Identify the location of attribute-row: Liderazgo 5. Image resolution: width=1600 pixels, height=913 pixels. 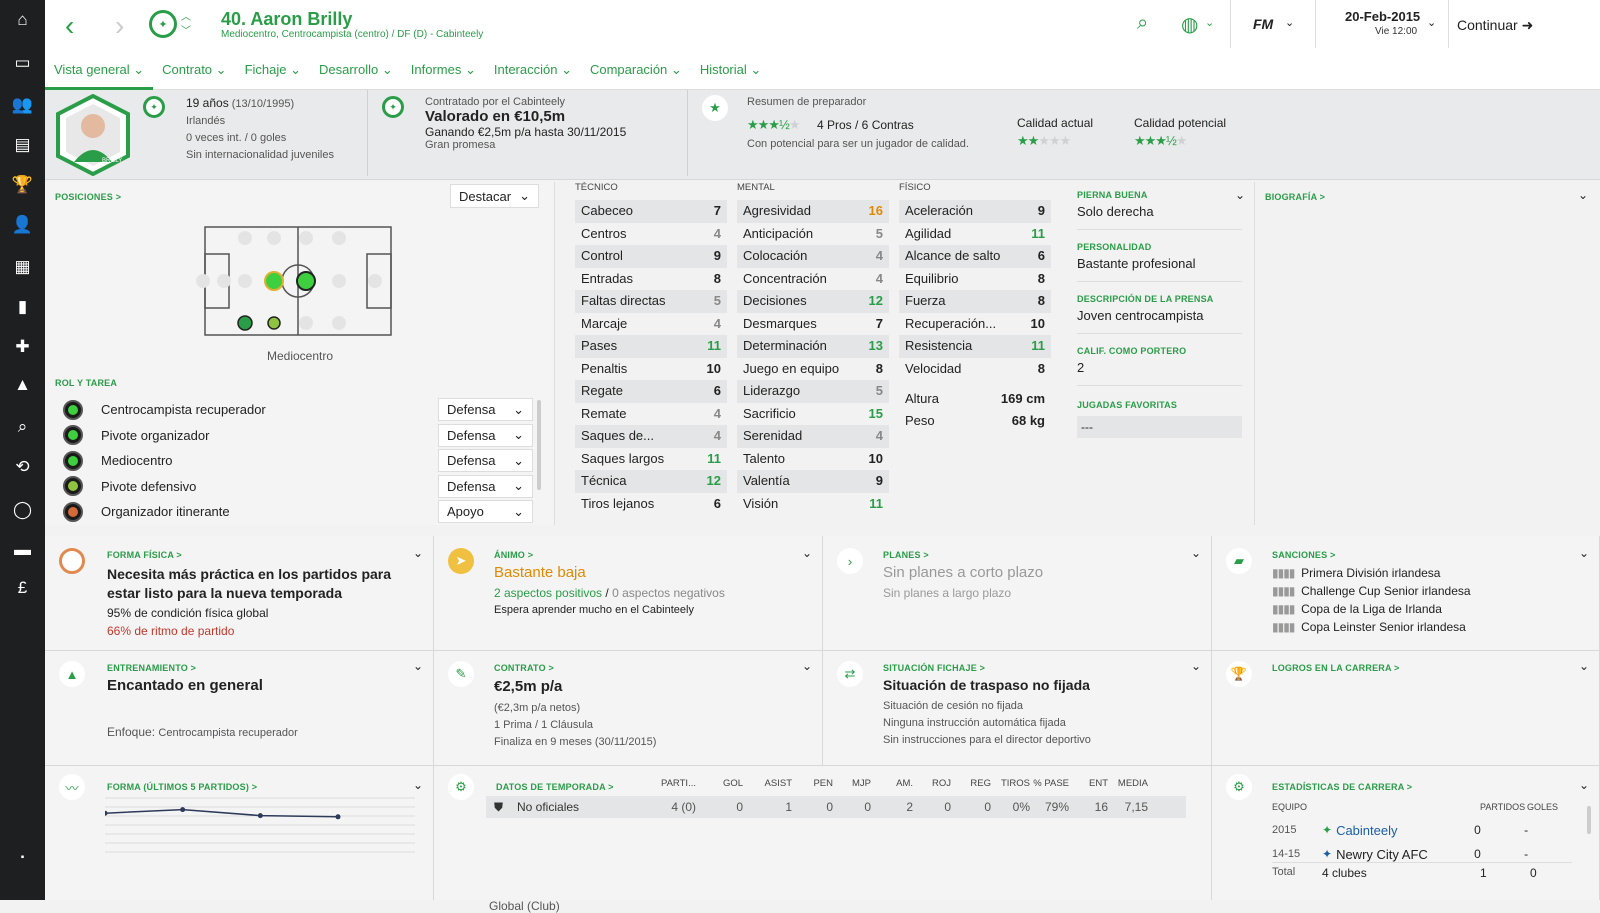
(813, 391).